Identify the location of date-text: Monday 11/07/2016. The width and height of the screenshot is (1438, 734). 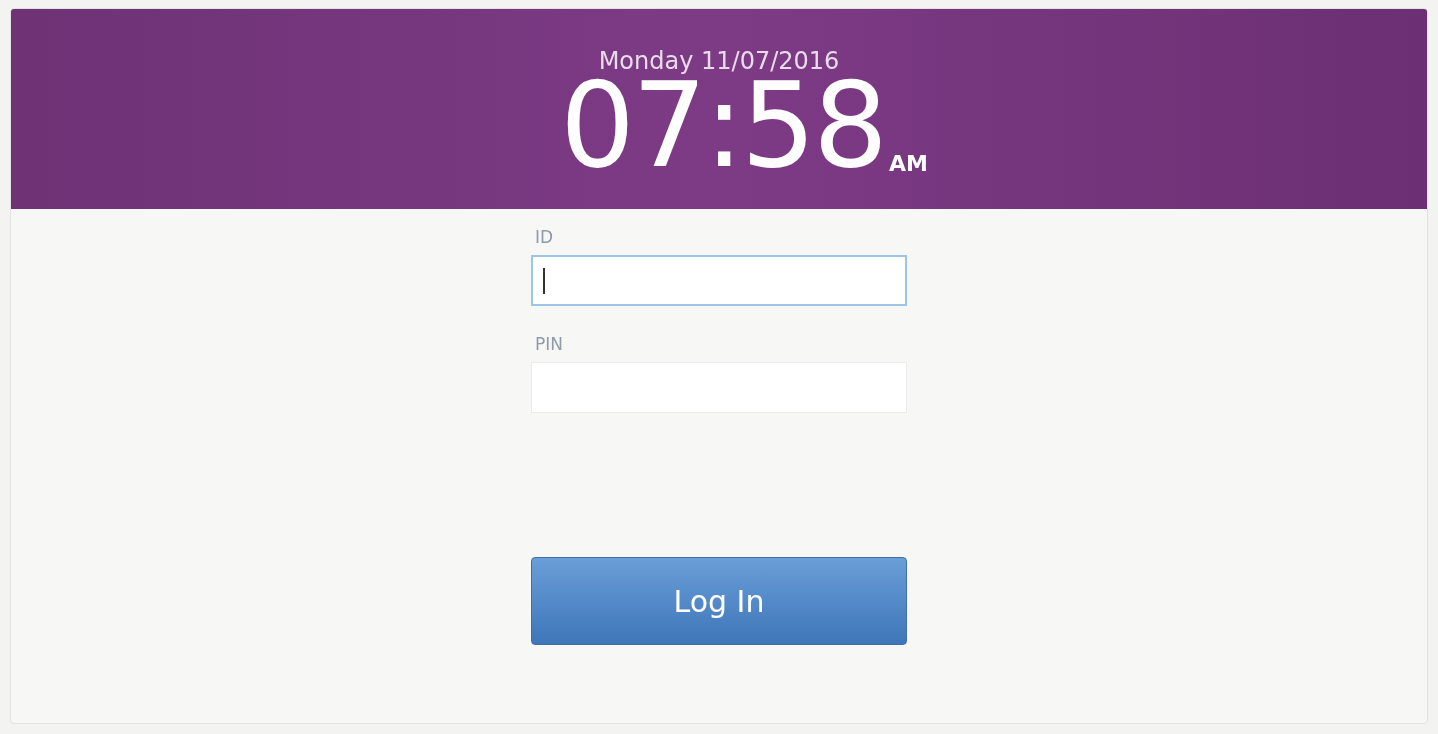
(719, 61).